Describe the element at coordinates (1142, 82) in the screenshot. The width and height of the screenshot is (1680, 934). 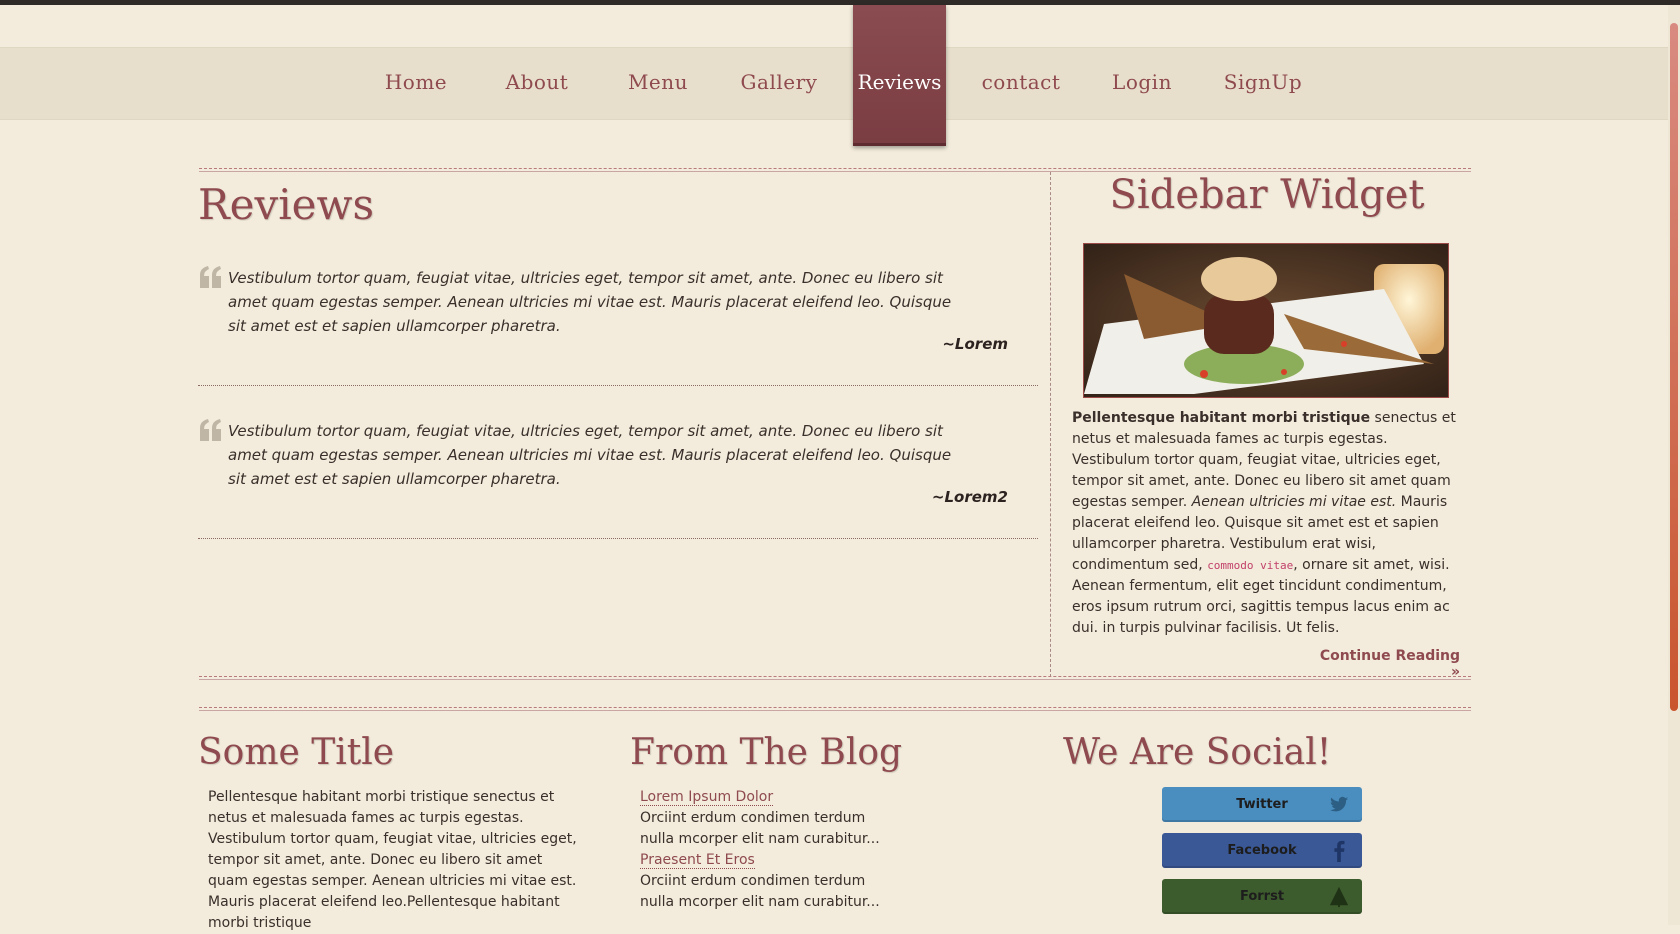
I see `nav-item-login: Login` at that location.